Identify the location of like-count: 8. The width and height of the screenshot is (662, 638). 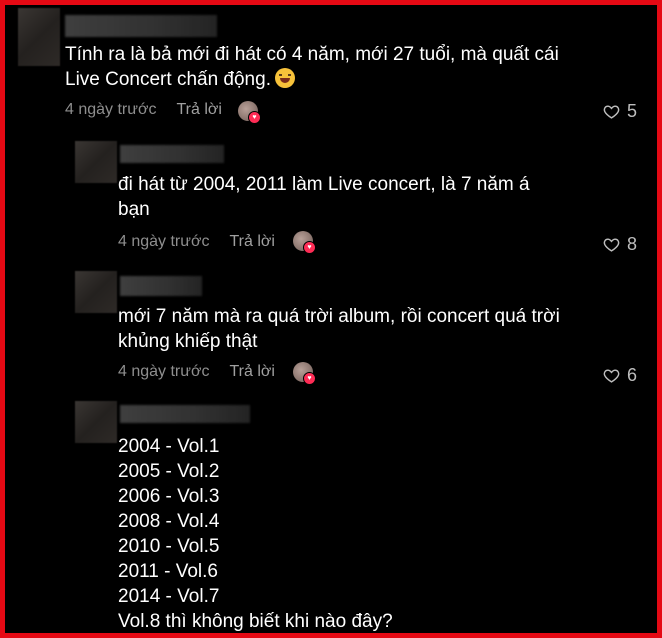
(632, 244).